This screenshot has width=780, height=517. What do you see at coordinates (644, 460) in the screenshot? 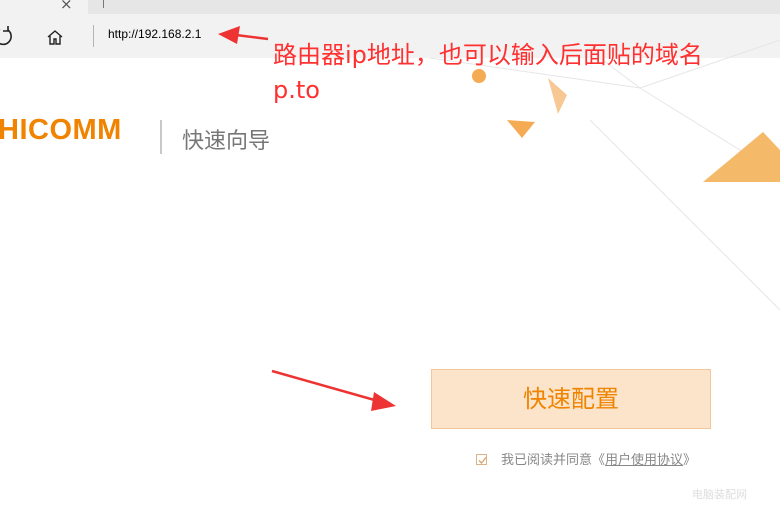
I see `user-agreement-link: 用户使用协议` at bounding box center [644, 460].